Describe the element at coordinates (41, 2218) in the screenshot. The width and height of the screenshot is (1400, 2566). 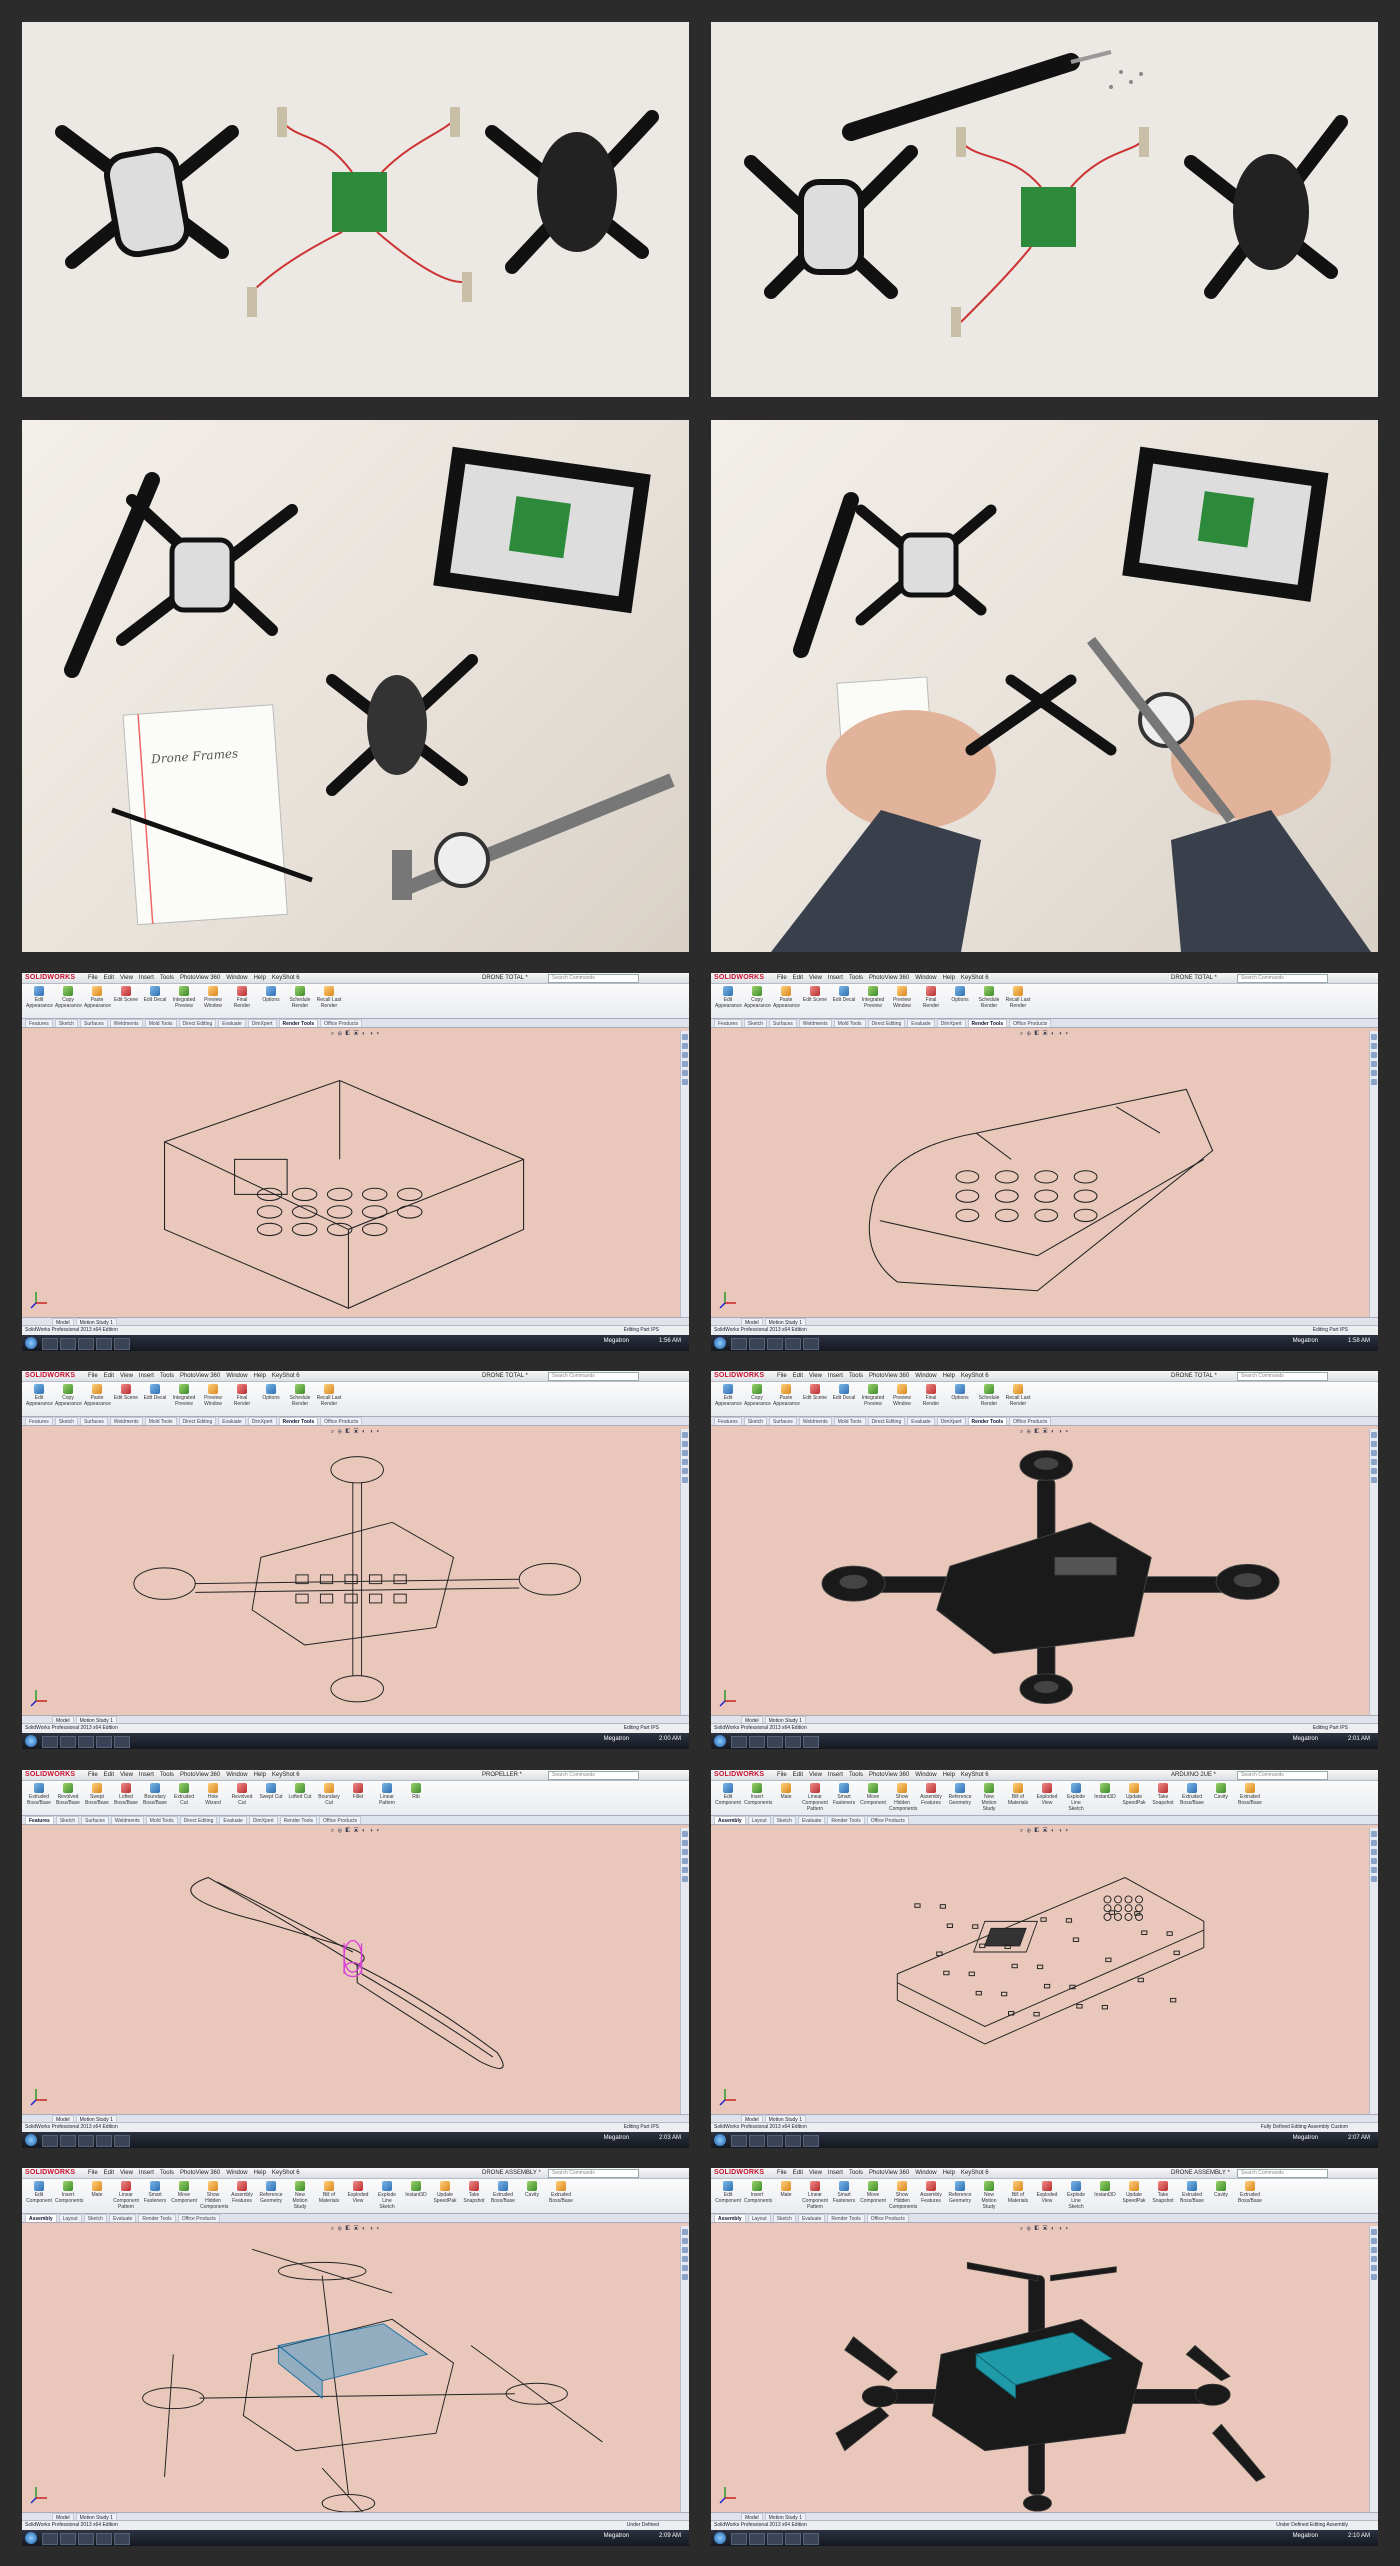
I see `command-tab: Assembly` at that location.